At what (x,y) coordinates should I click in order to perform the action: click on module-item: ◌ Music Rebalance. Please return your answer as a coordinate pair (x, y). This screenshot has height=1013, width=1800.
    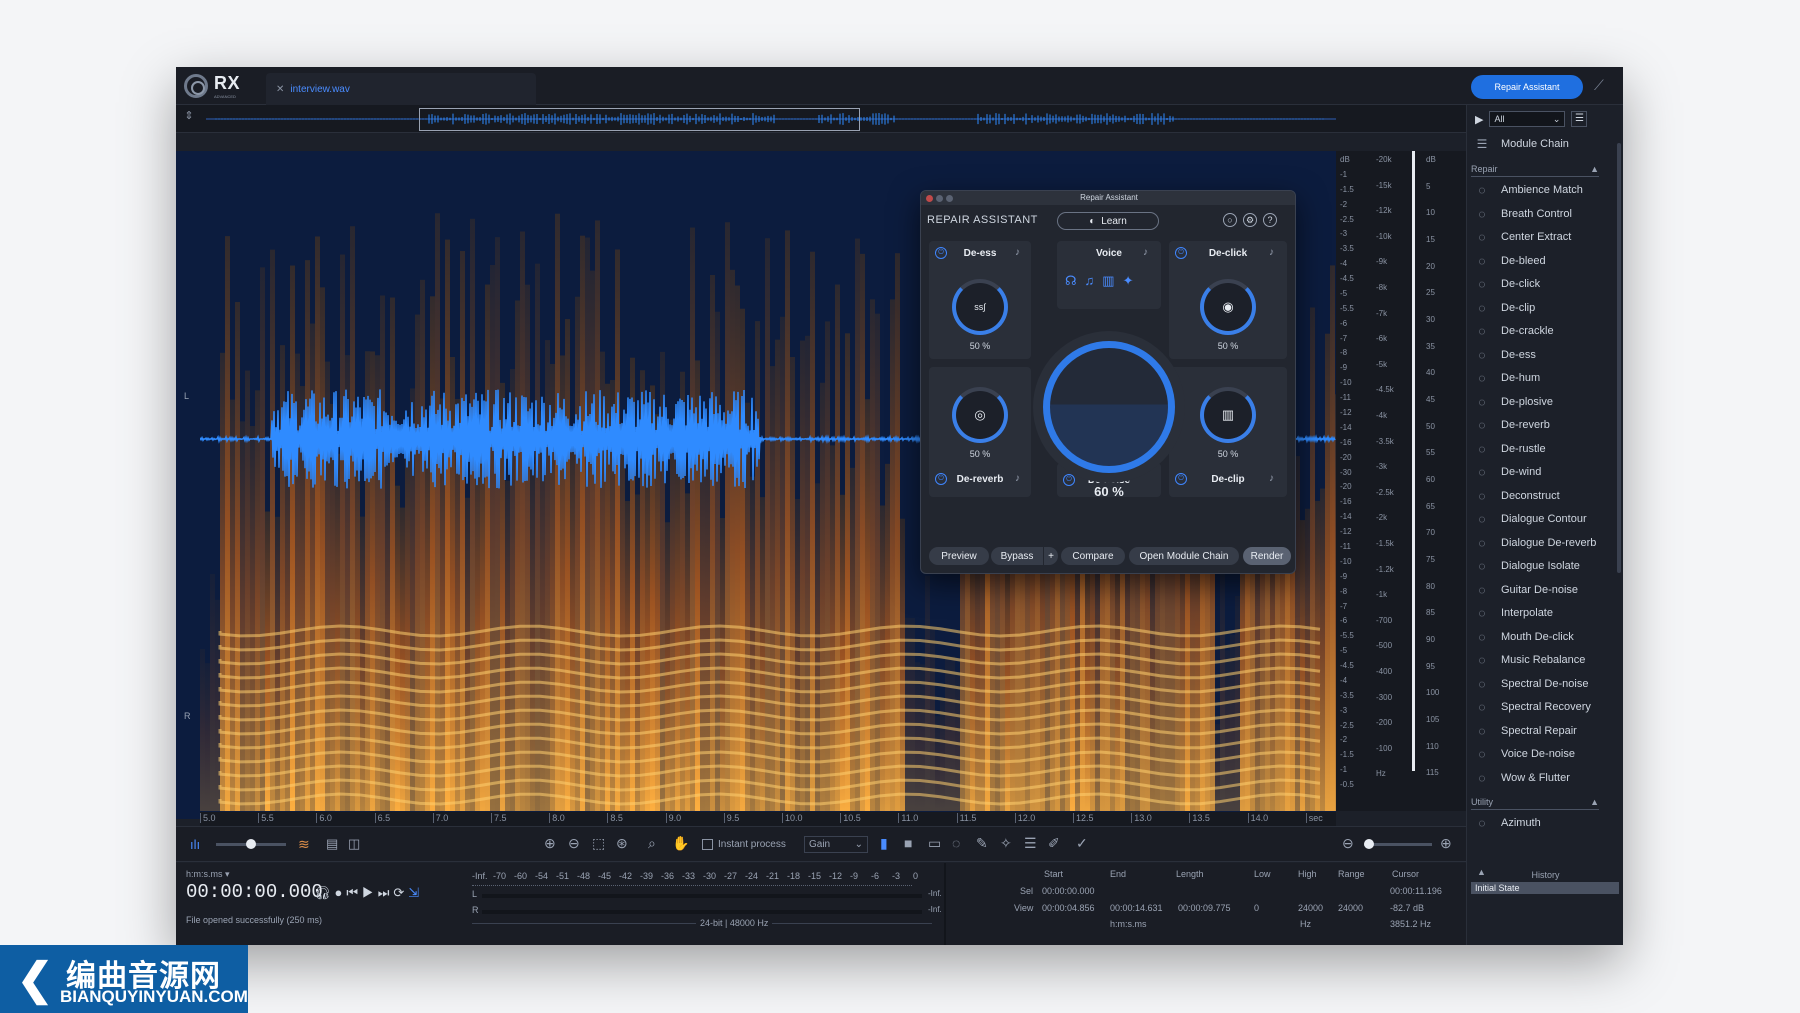
    Looking at the image, I should click on (1543, 660).